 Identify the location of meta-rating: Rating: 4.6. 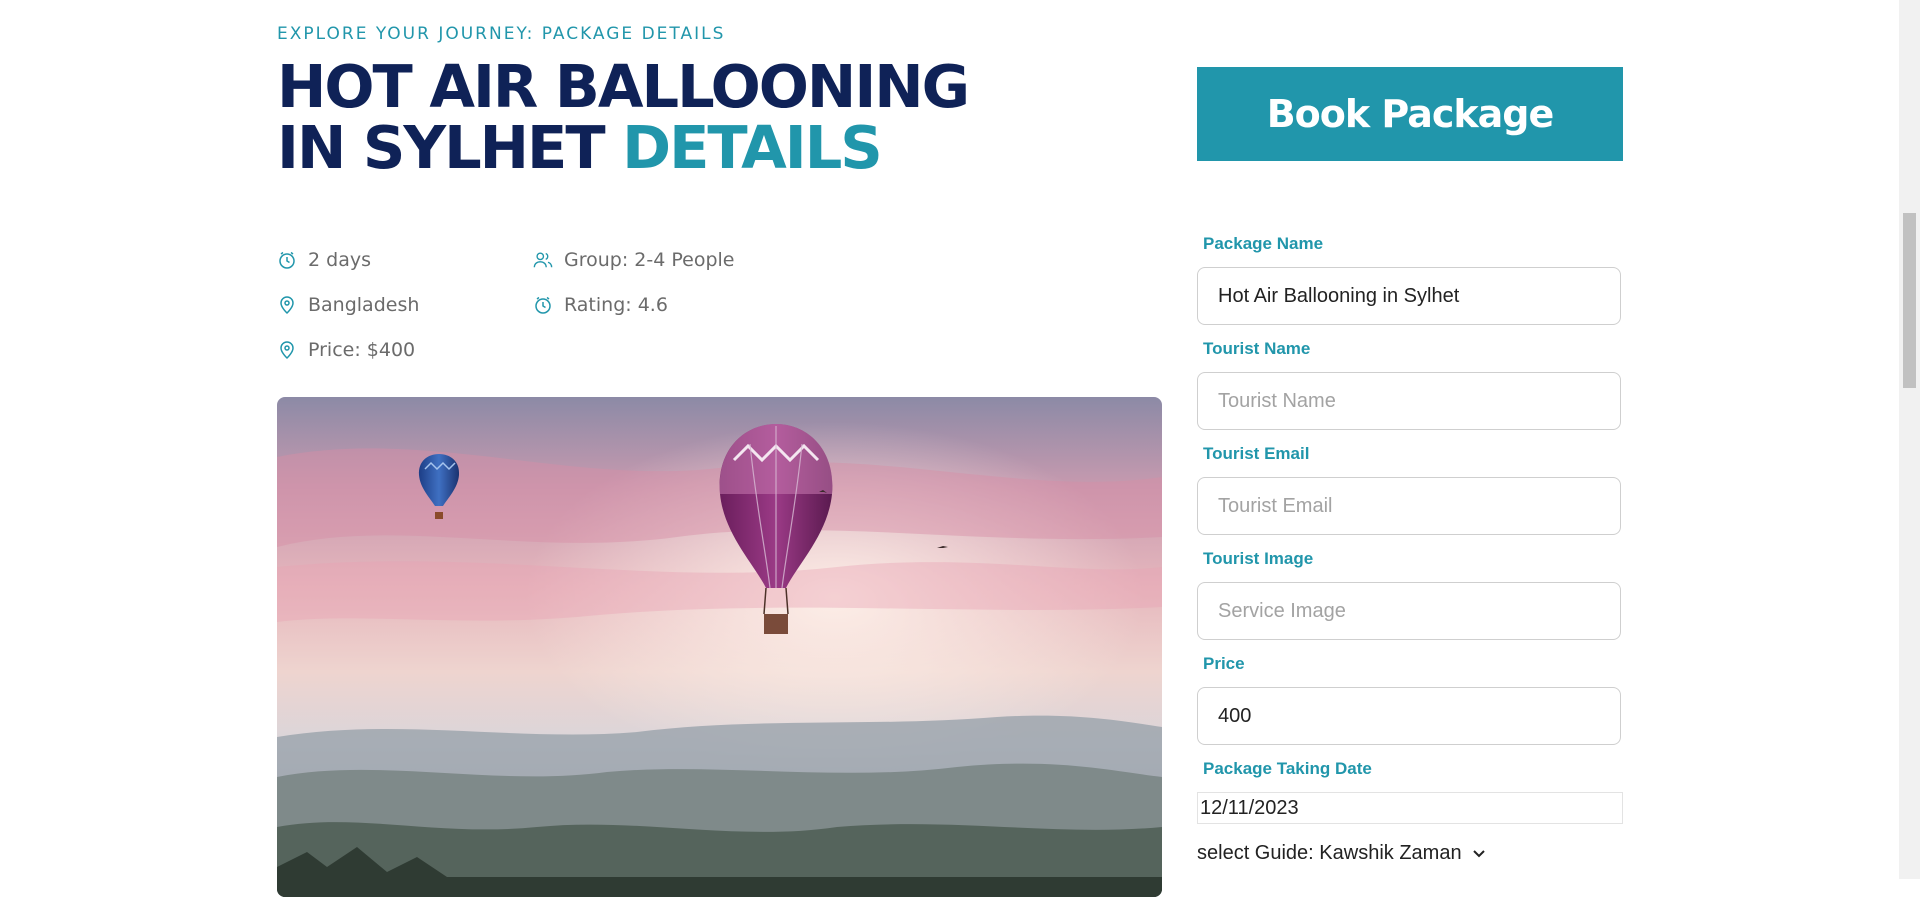
(633, 304).